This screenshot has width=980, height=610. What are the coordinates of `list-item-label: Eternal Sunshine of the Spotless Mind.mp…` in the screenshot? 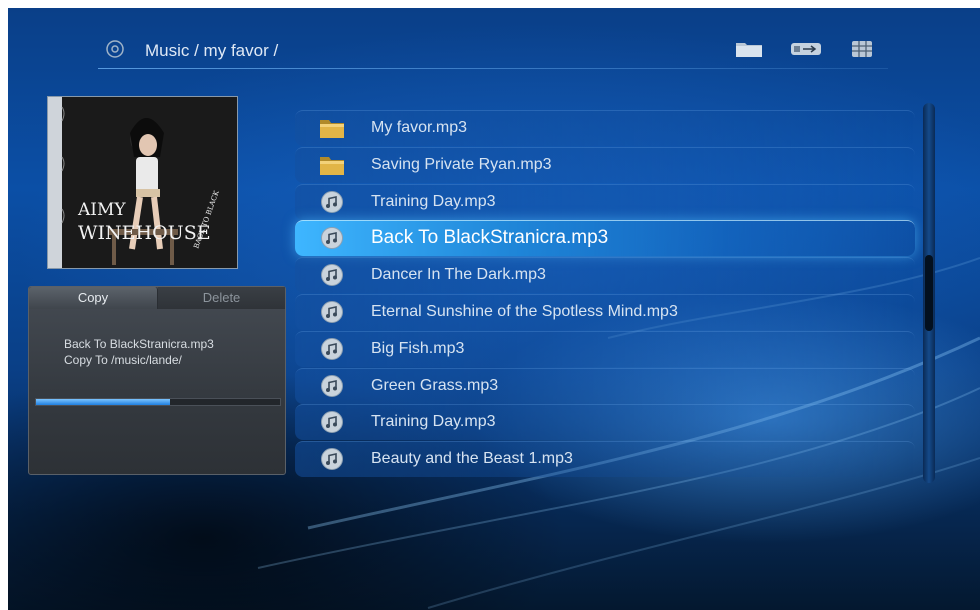 It's located at (524, 311).